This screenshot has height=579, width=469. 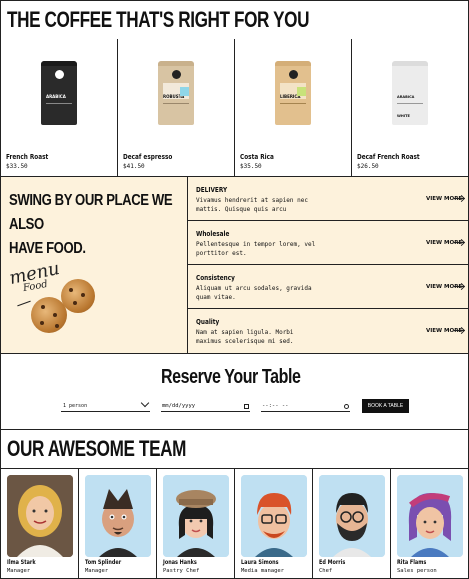 What do you see at coordinates (231, 377) in the screenshot?
I see `reserve-title: Reserve Your Table` at bounding box center [231, 377].